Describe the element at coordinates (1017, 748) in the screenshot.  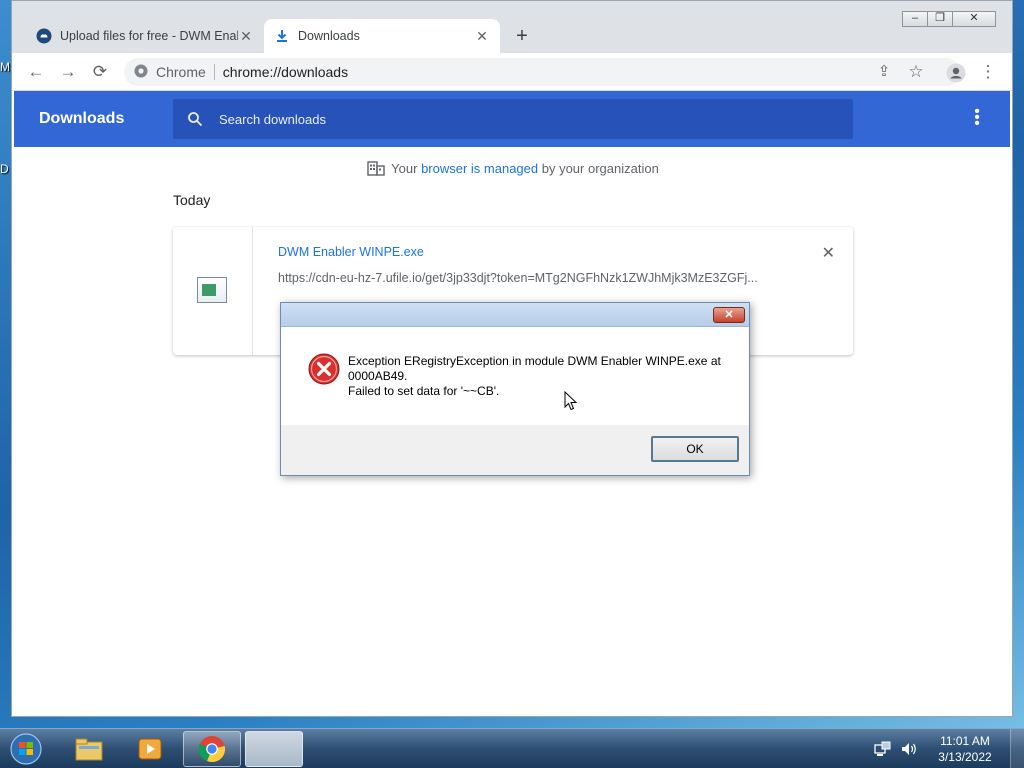
I see `show-desktop-button` at that location.